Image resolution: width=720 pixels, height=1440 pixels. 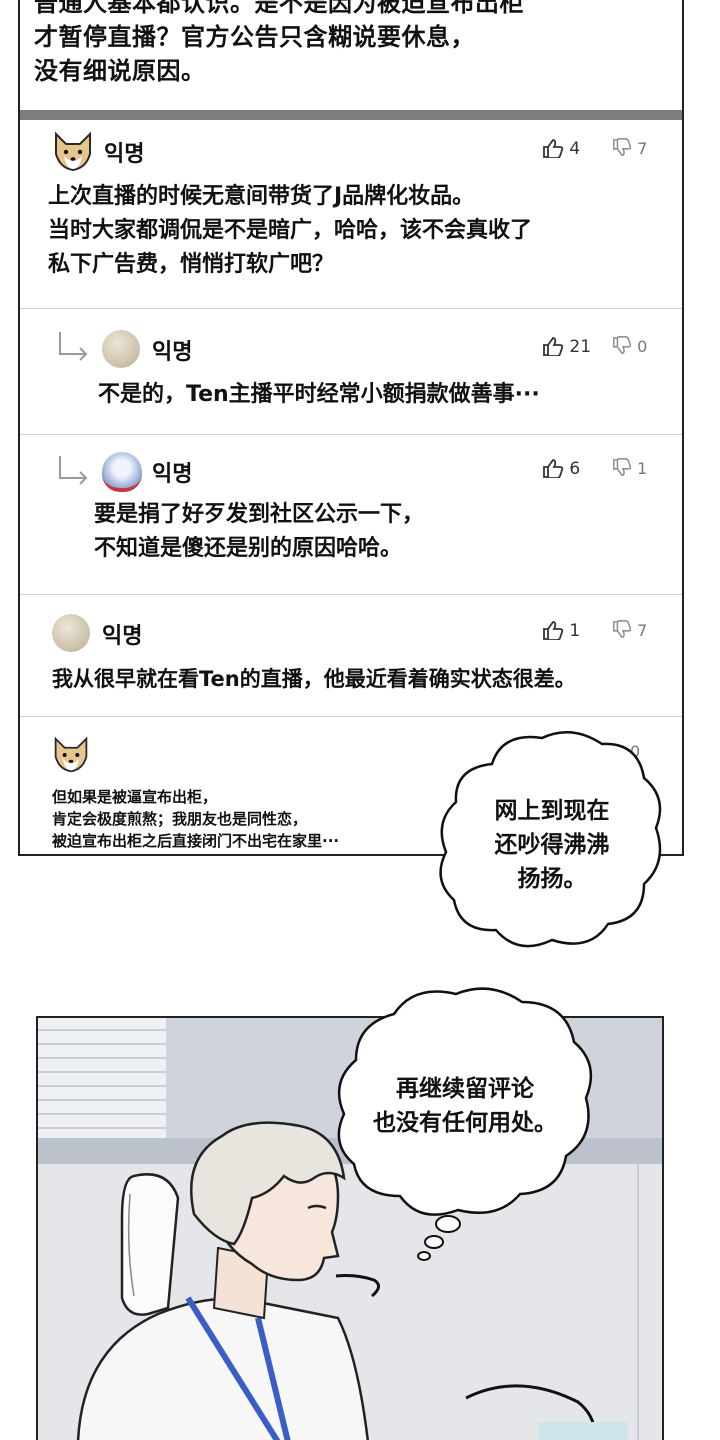 I want to click on comment-line: 上次直播的时候无意间带货了J品牌化妆品。, so click(x=261, y=196).